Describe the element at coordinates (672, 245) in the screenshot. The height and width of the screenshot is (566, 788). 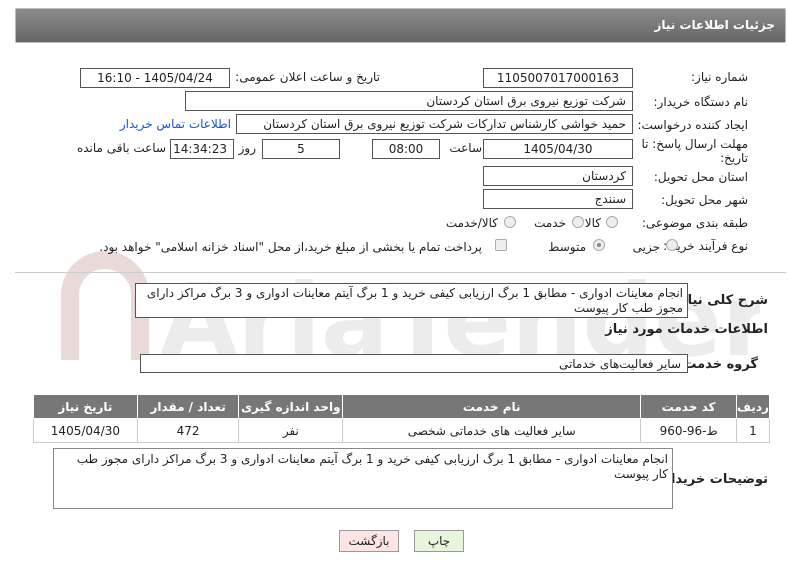
I see `process-radio-minor` at that location.